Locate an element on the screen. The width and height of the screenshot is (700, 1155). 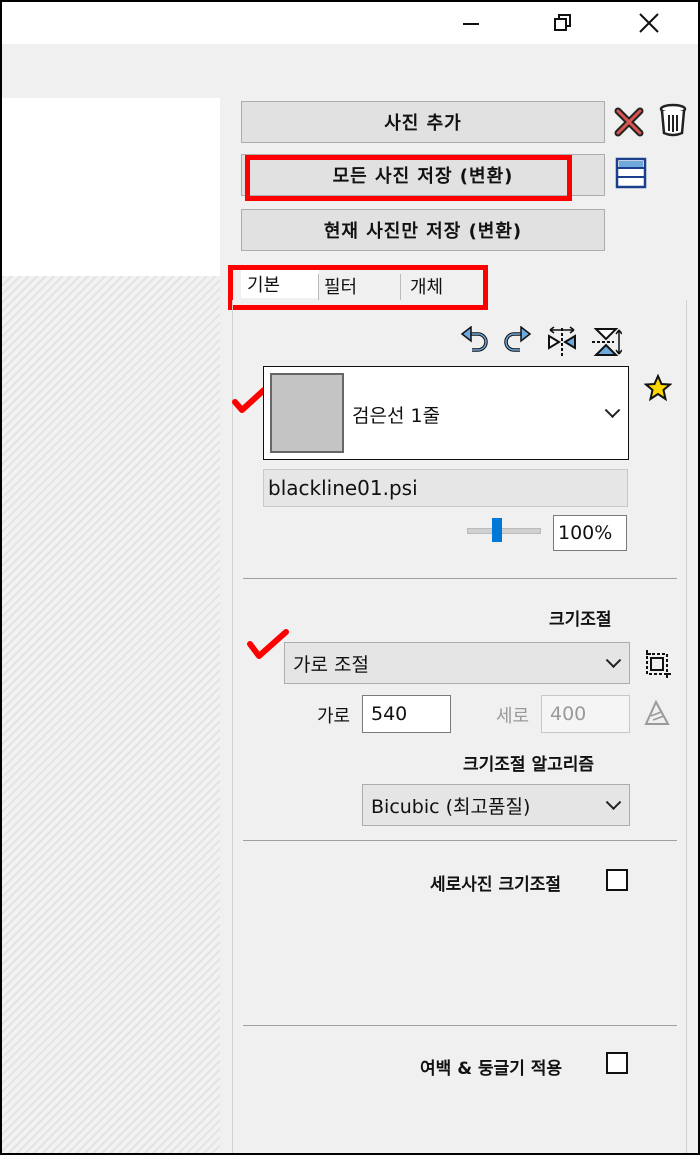
slider-track is located at coordinates (504, 531).